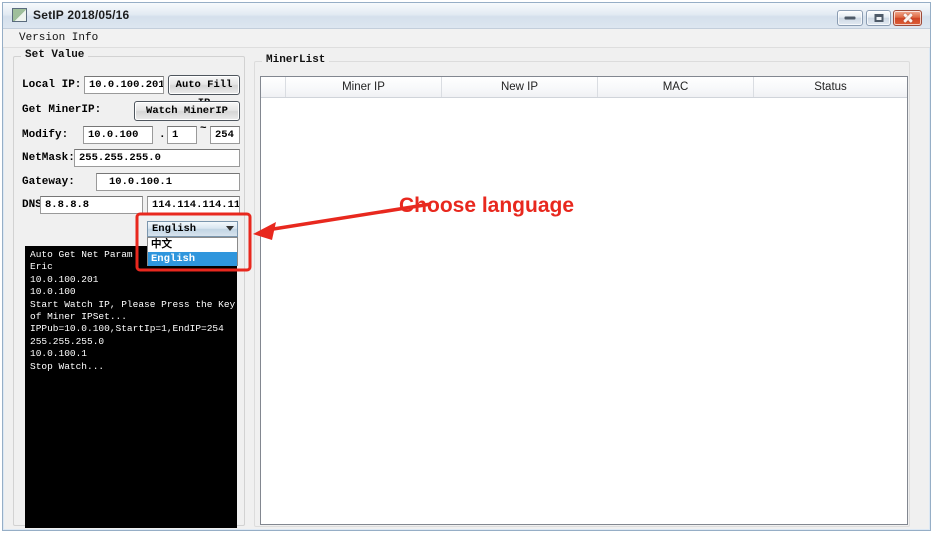  Describe the element at coordinates (67, 341) in the screenshot. I see `log-line: 255.255.255.0` at that location.